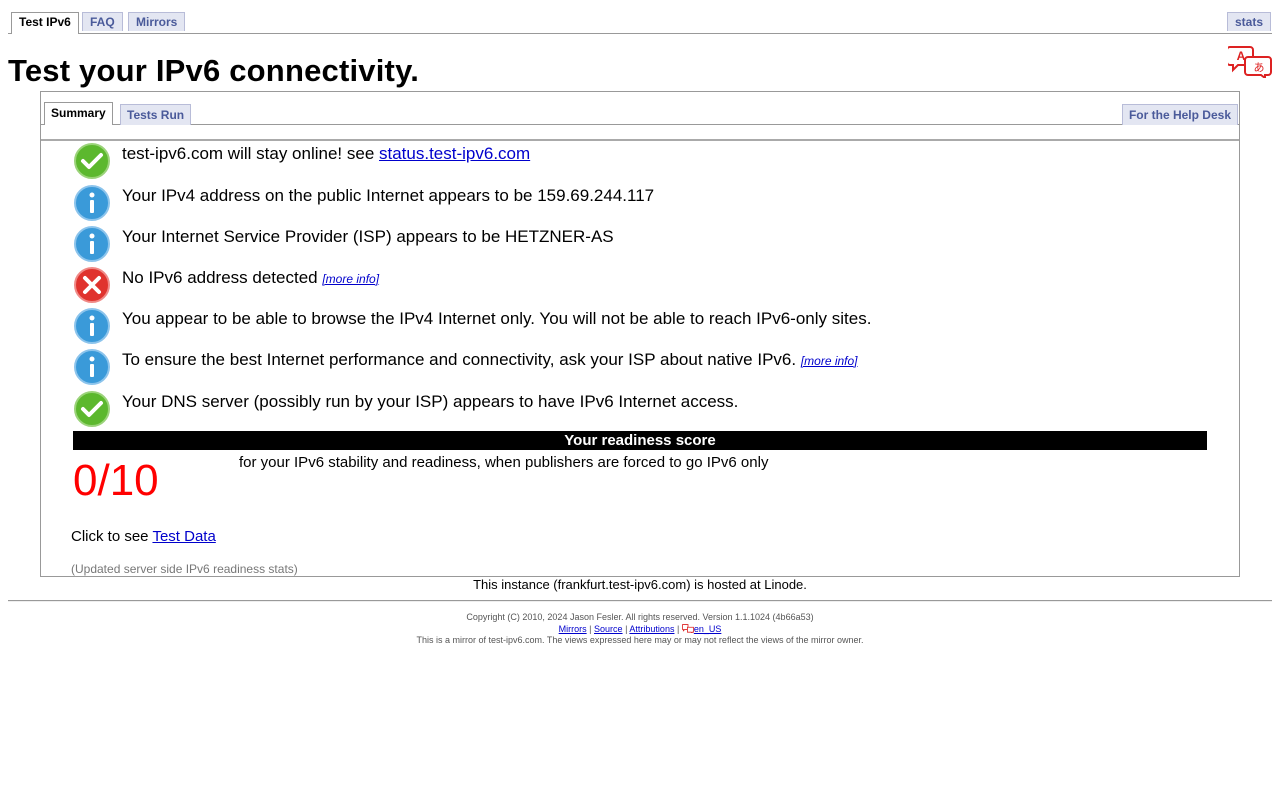  I want to click on language-icon: A あ, so click(1249, 62).